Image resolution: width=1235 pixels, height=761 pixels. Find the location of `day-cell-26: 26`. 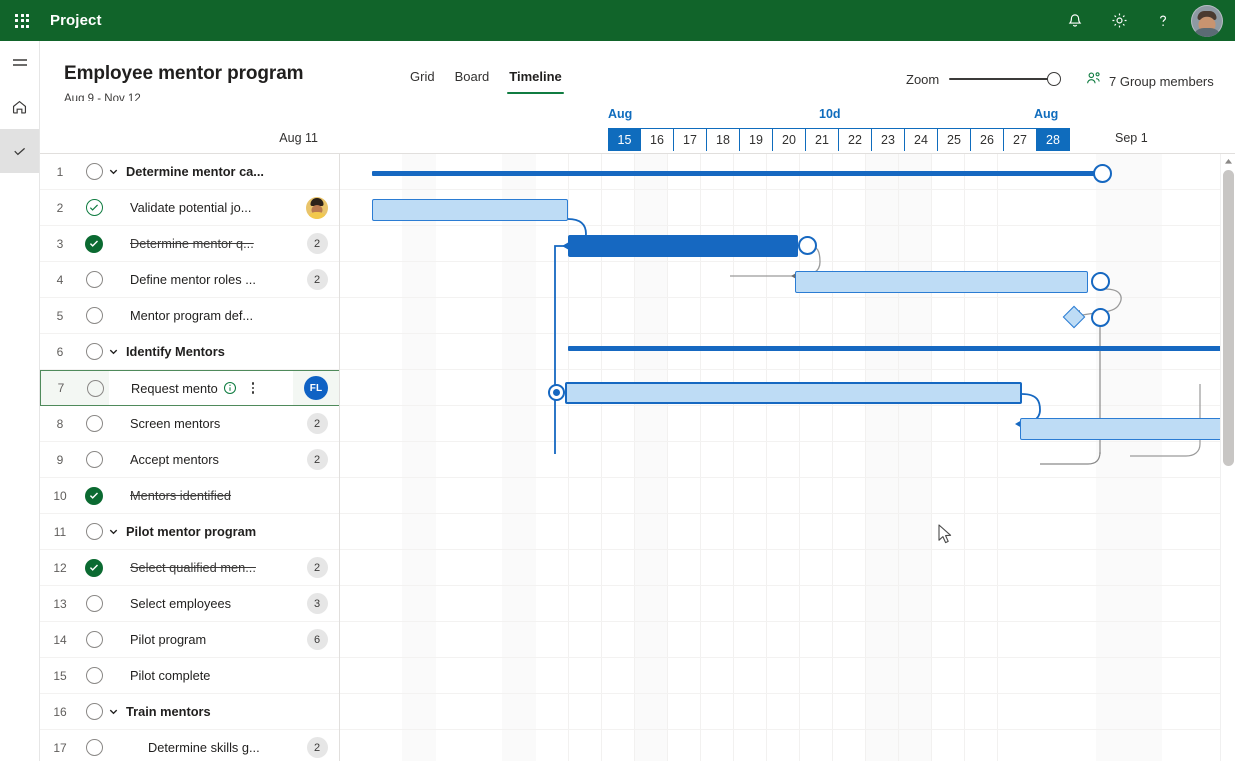

day-cell-26: 26 is located at coordinates (987, 140).